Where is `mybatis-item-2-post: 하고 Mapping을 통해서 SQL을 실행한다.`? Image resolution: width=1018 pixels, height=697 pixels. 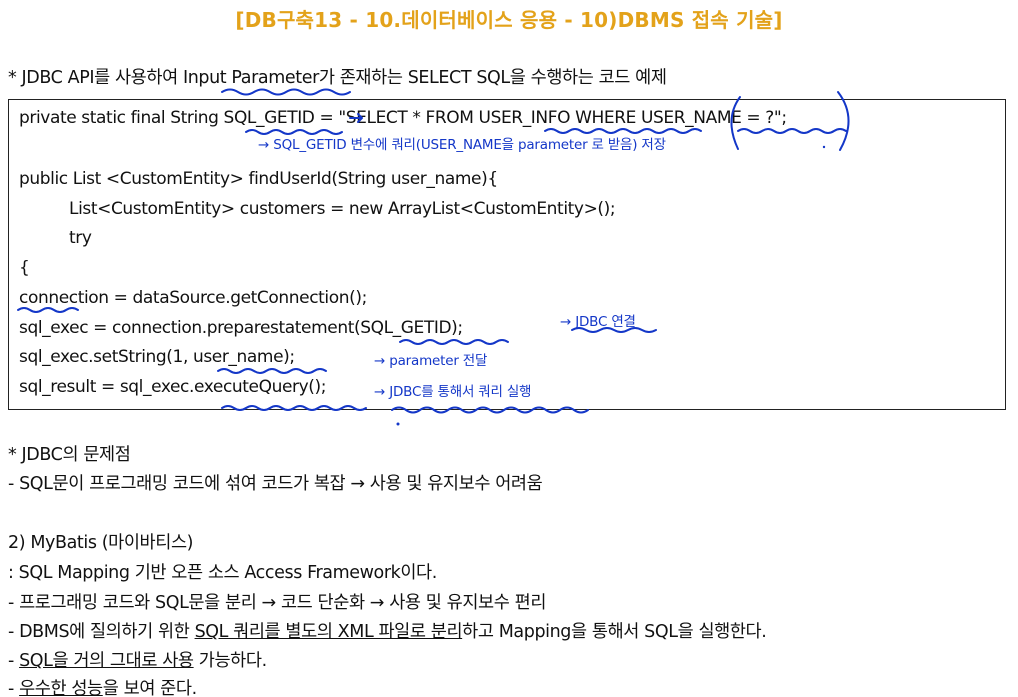
mybatis-item-2-post: 하고 Mapping을 통해서 SQL을 실행한다. is located at coordinates (614, 632).